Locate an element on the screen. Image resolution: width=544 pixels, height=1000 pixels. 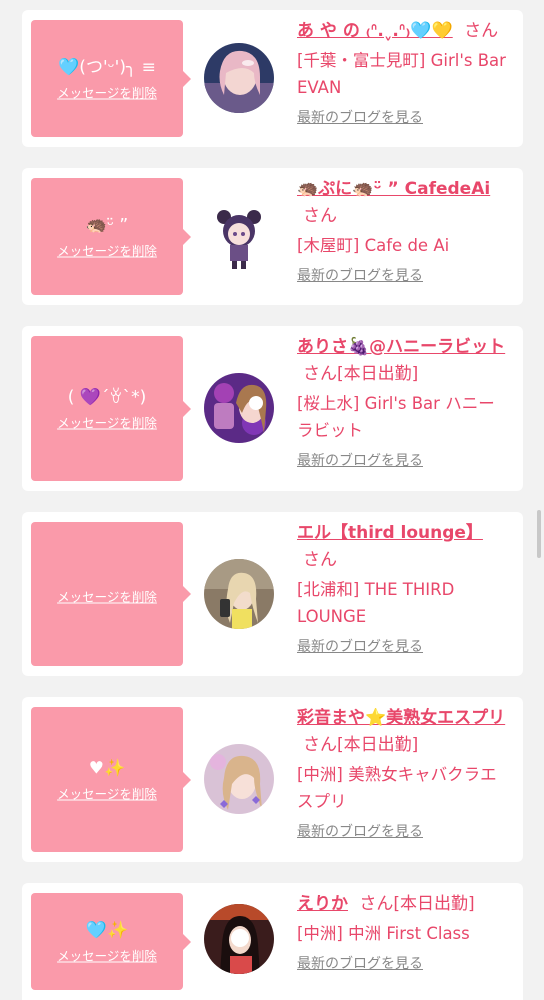
shop-info: [中洲] 中洲 First Class is located at coordinates (383, 933).